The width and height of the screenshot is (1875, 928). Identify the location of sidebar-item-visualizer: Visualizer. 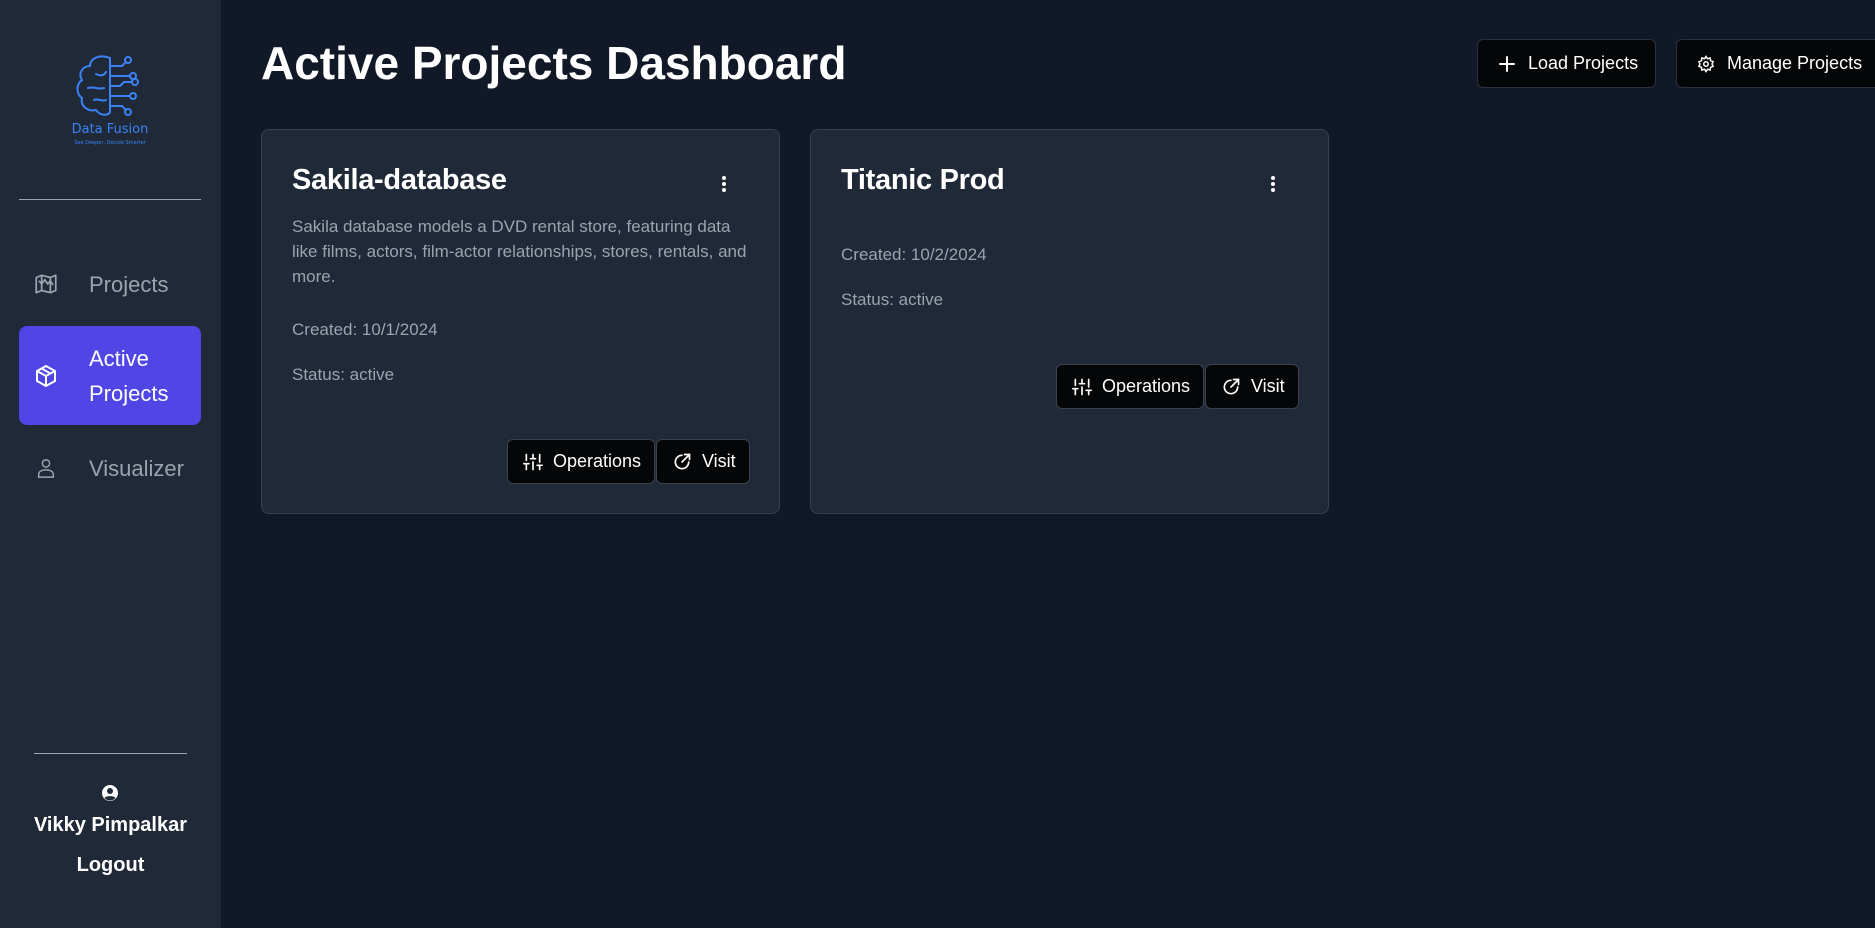
(110, 468).